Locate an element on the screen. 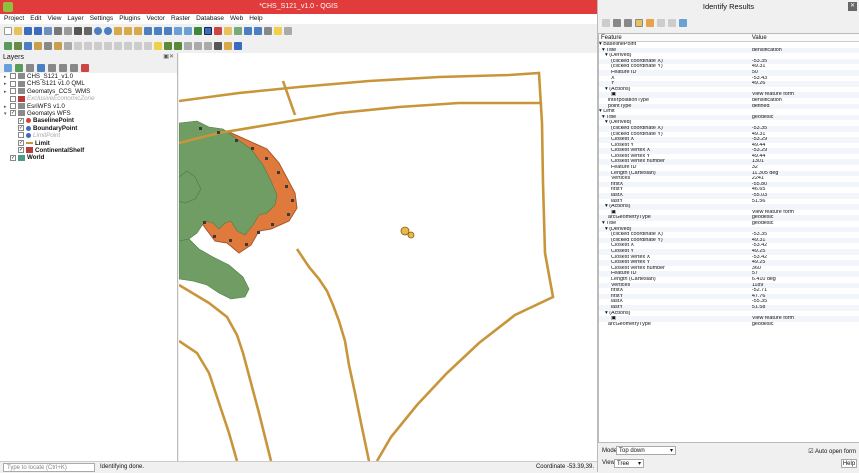  layer-row: ✓ World is located at coordinates (88, 157).